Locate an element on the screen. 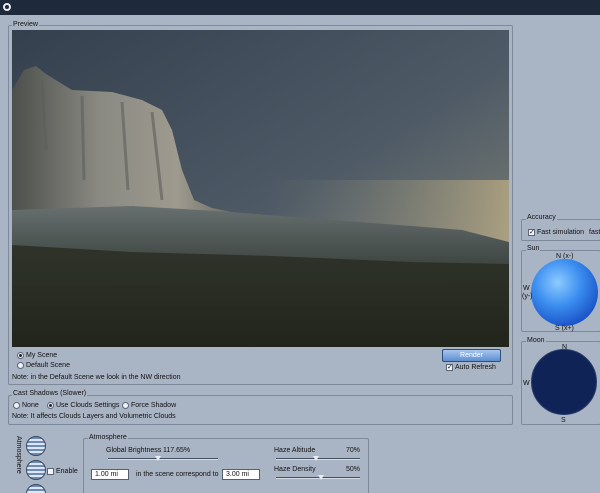  scale-from-input: 1.00 mi is located at coordinates (110, 474).